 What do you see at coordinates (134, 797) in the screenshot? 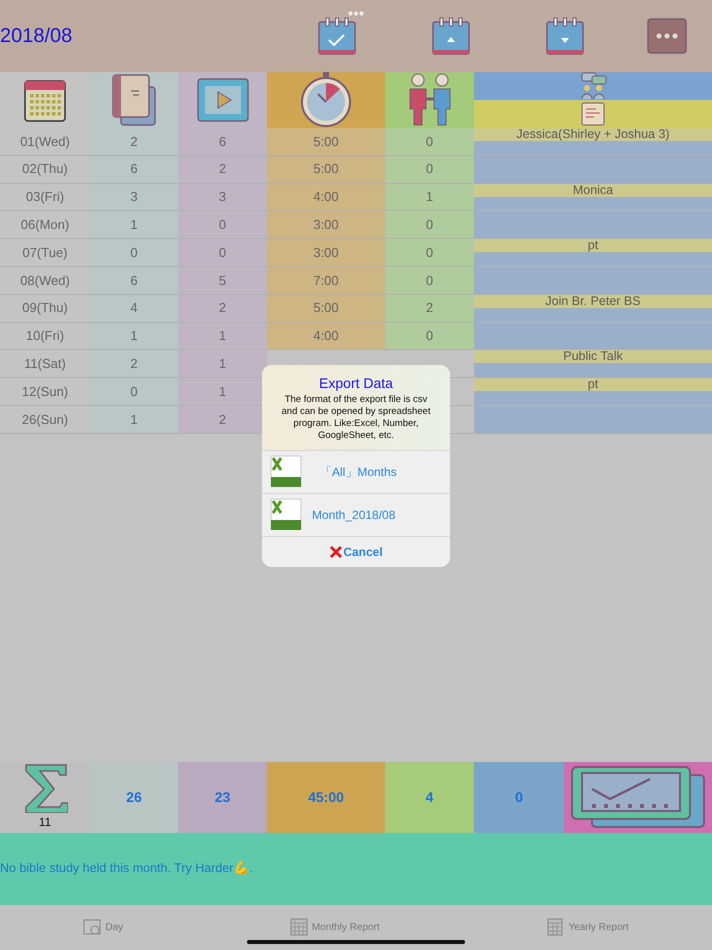
I see `total-value: 26` at bounding box center [134, 797].